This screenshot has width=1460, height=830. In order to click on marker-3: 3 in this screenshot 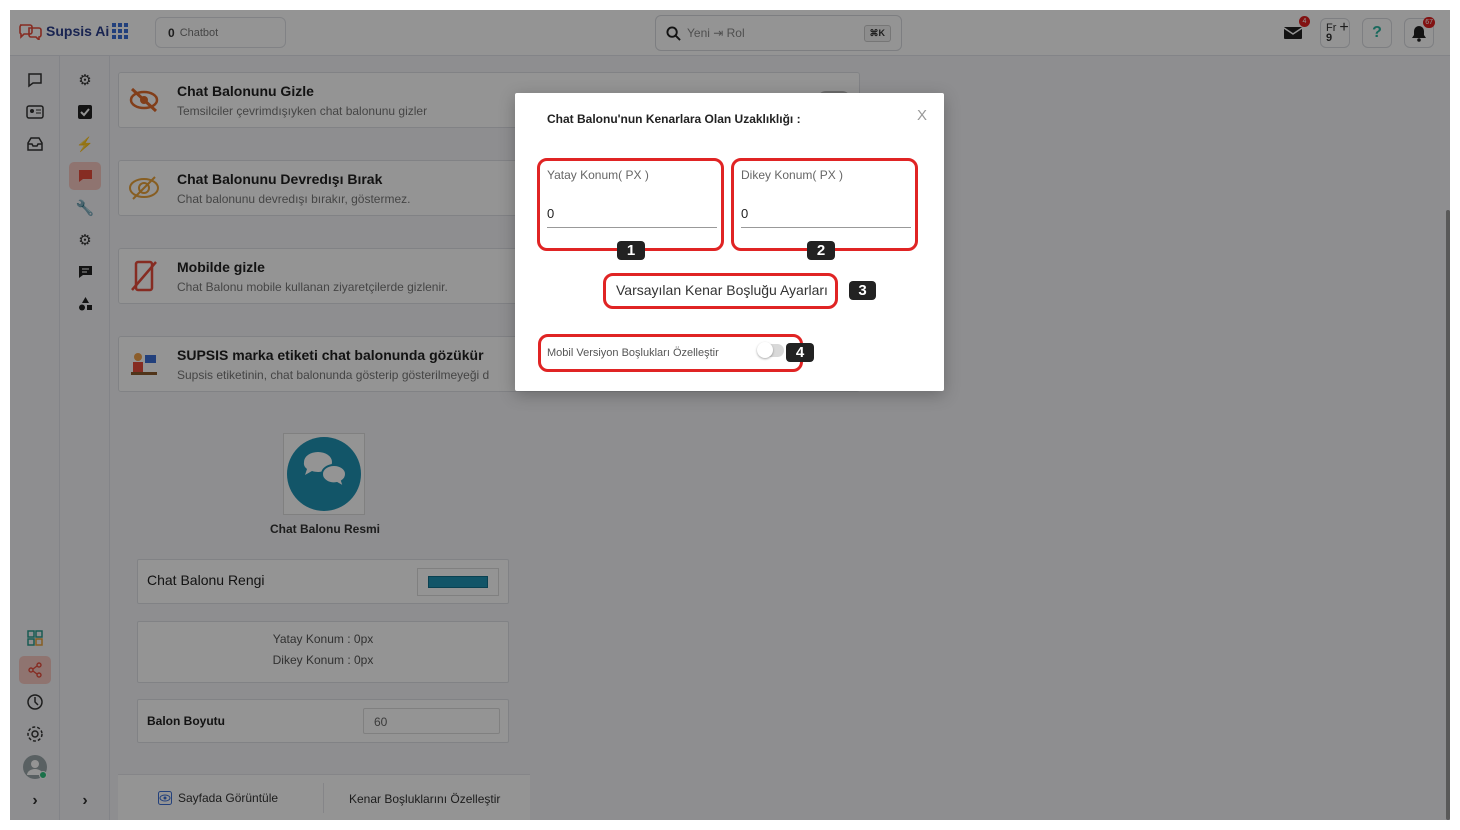, I will do `click(862, 290)`.